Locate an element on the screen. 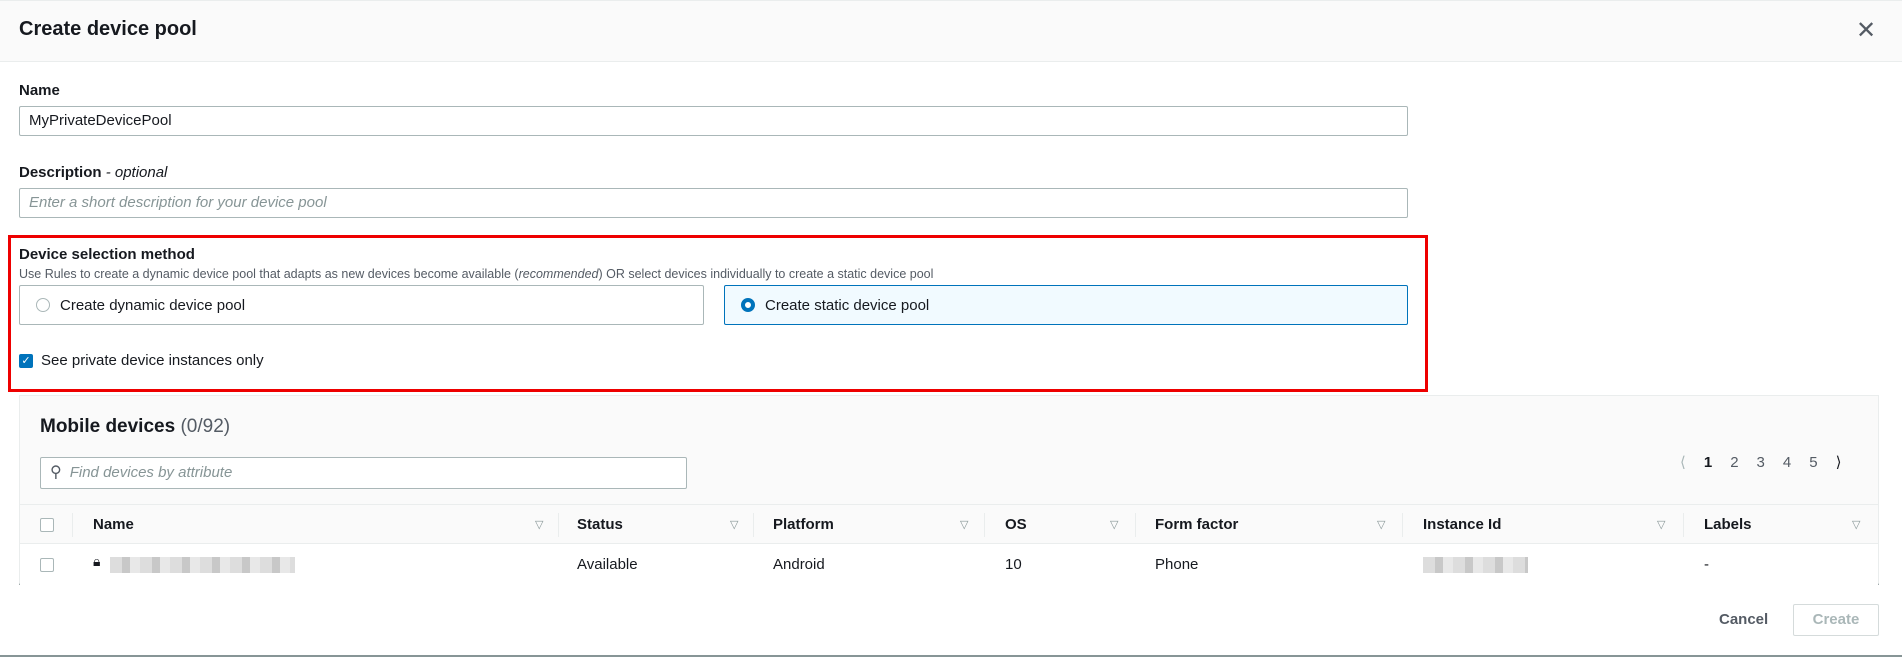 The image size is (1902, 657). cell-labels: - is located at coordinates (1706, 564).